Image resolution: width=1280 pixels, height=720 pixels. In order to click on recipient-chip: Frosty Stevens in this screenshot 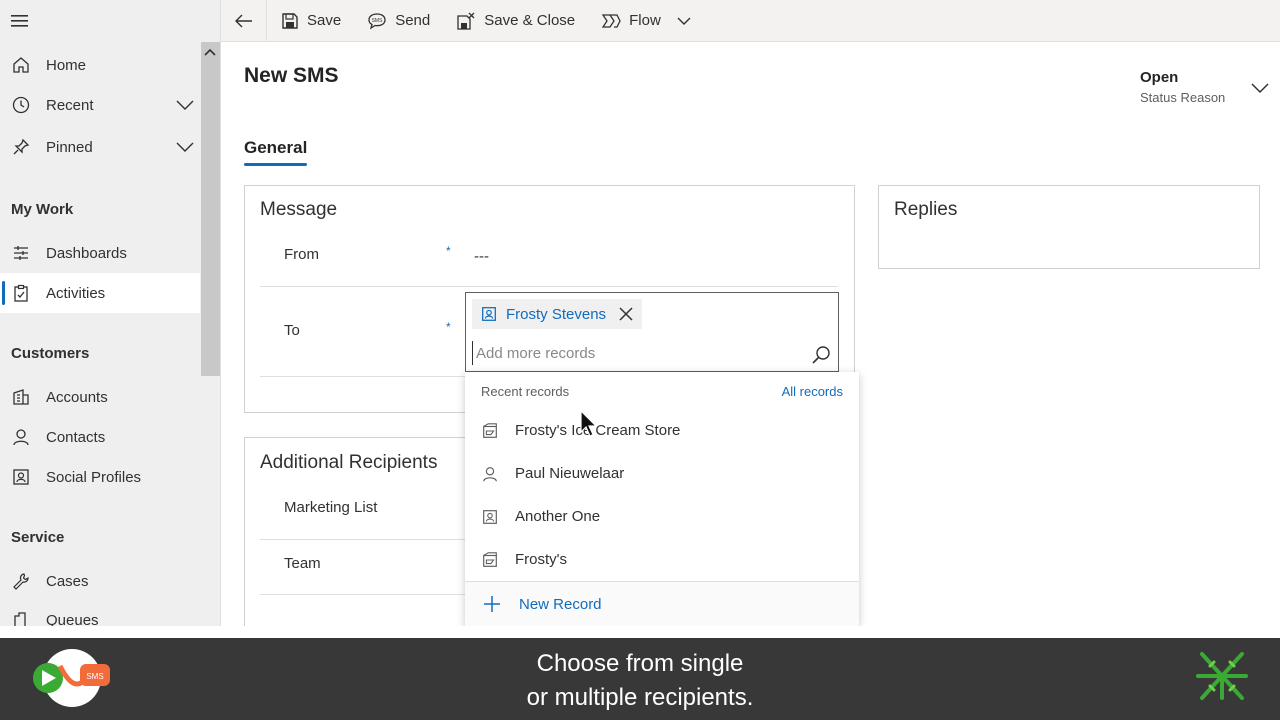, I will do `click(557, 314)`.